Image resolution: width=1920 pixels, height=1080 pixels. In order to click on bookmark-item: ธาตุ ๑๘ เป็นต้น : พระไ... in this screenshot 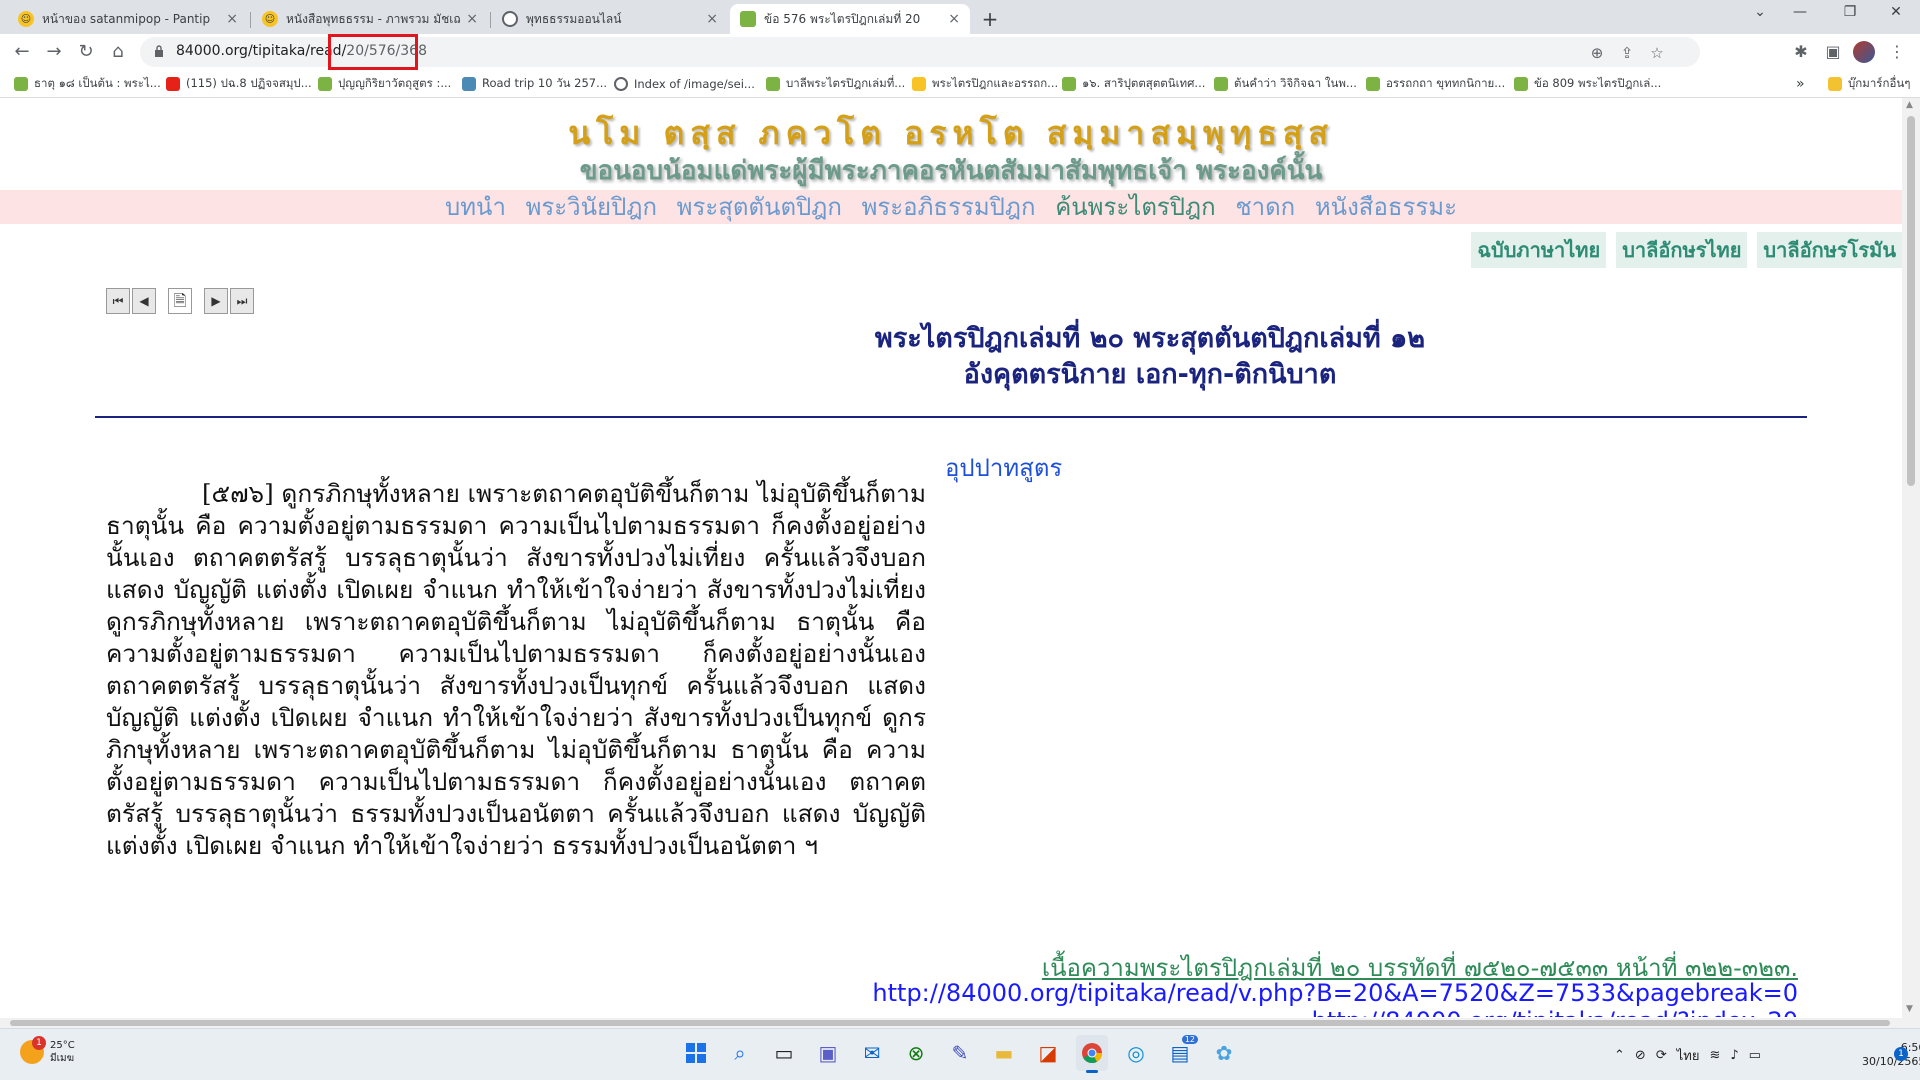, I will do `click(87, 84)`.